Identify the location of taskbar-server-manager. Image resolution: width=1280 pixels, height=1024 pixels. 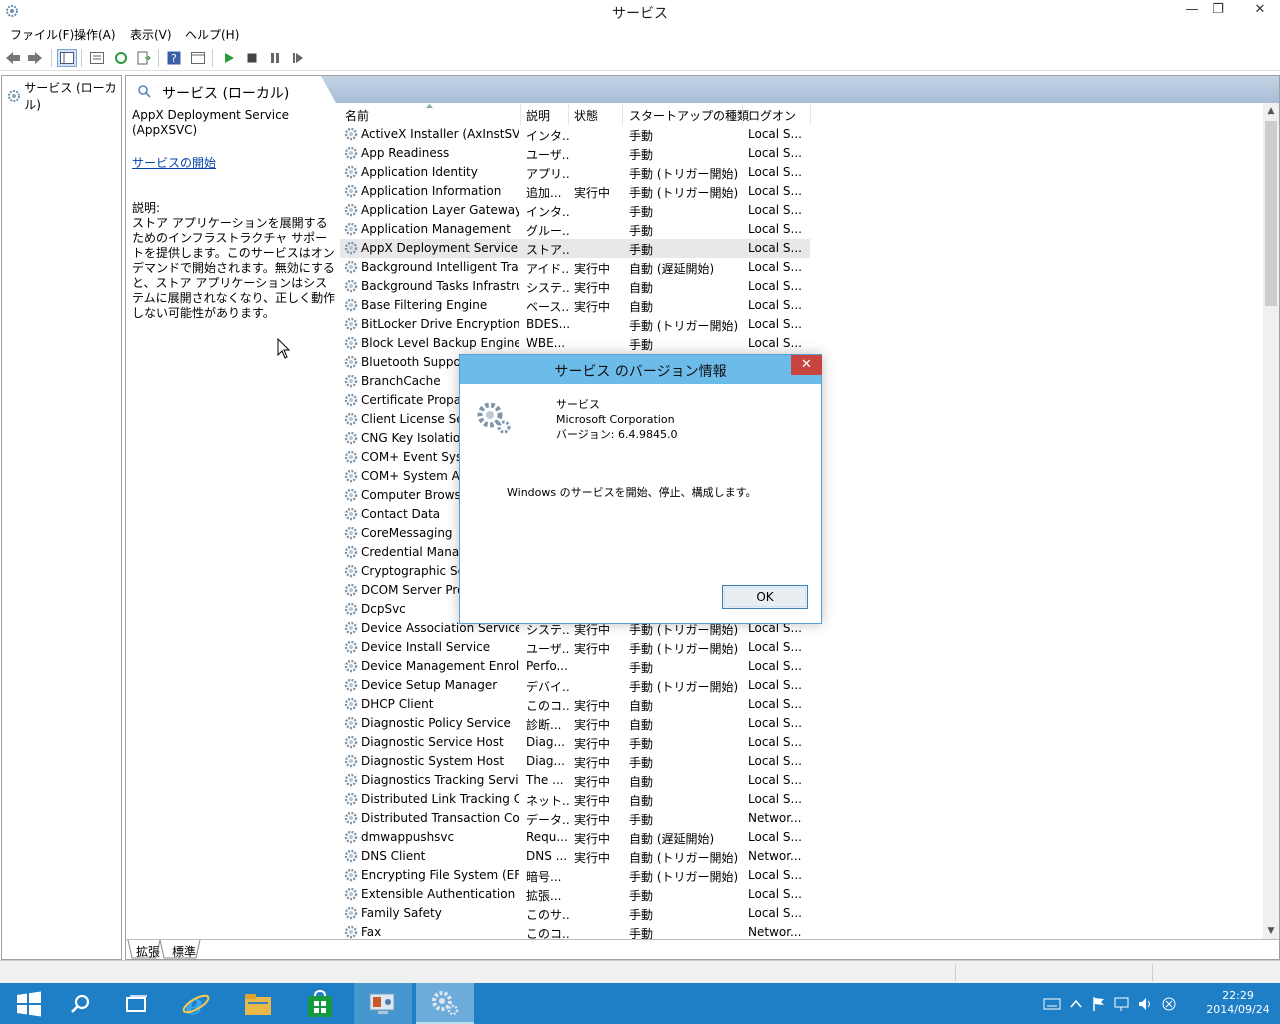
(383, 1003).